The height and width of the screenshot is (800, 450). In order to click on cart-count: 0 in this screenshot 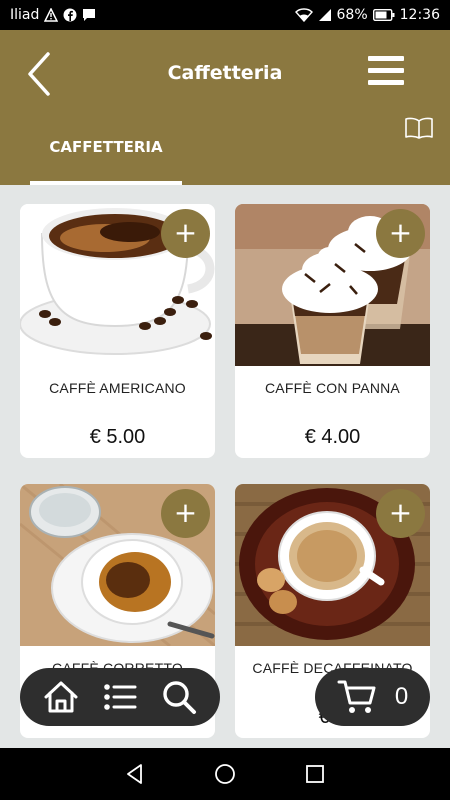, I will do `click(401, 696)`.